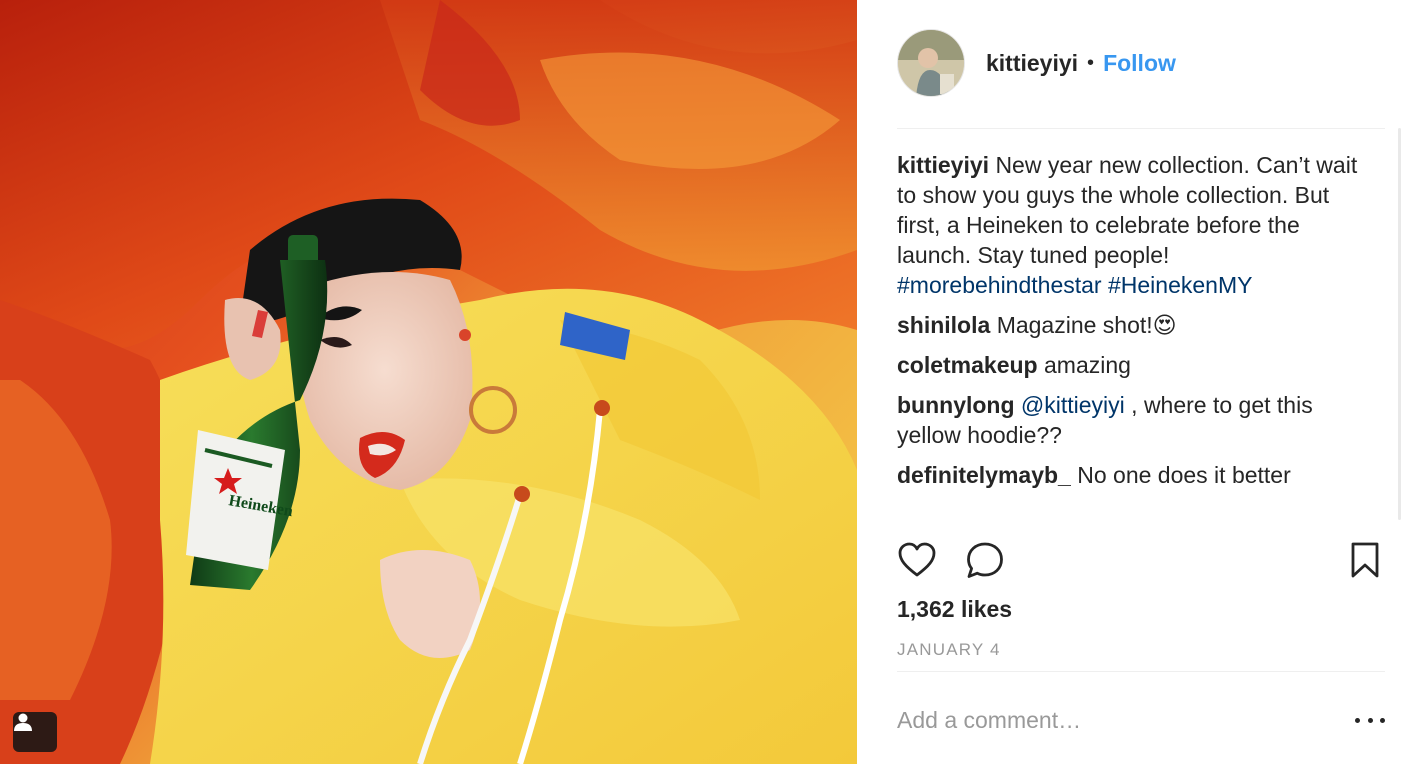 This screenshot has height=764, width=1402. What do you see at coordinates (1074, 325) in the screenshot?
I see `comment-text: Magazine shot!` at bounding box center [1074, 325].